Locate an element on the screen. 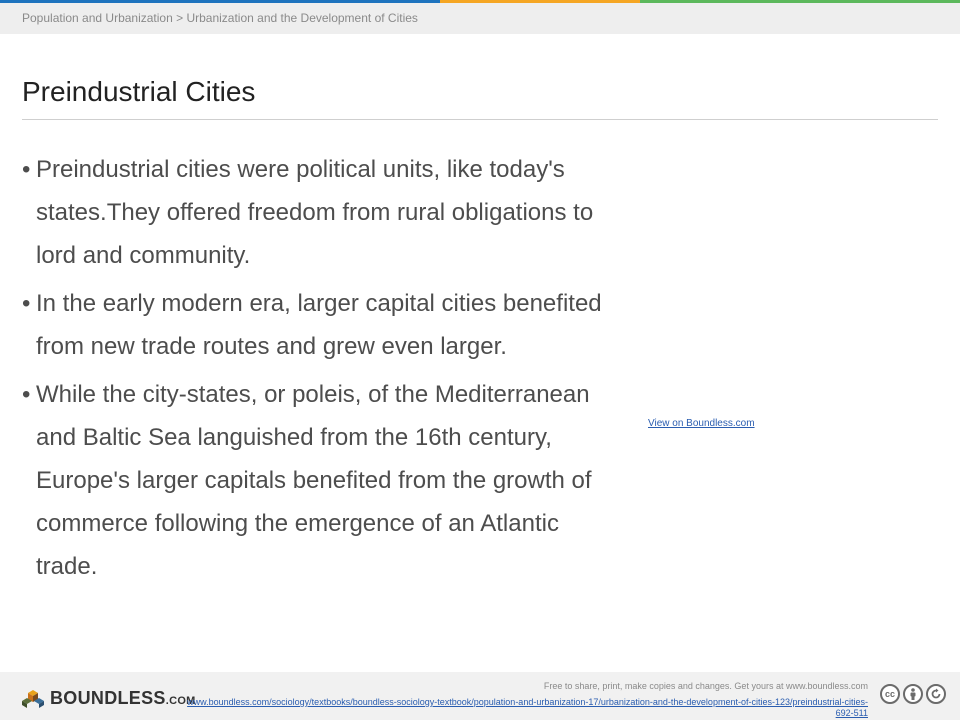  accent-stripe-blue is located at coordinates (220, 1).